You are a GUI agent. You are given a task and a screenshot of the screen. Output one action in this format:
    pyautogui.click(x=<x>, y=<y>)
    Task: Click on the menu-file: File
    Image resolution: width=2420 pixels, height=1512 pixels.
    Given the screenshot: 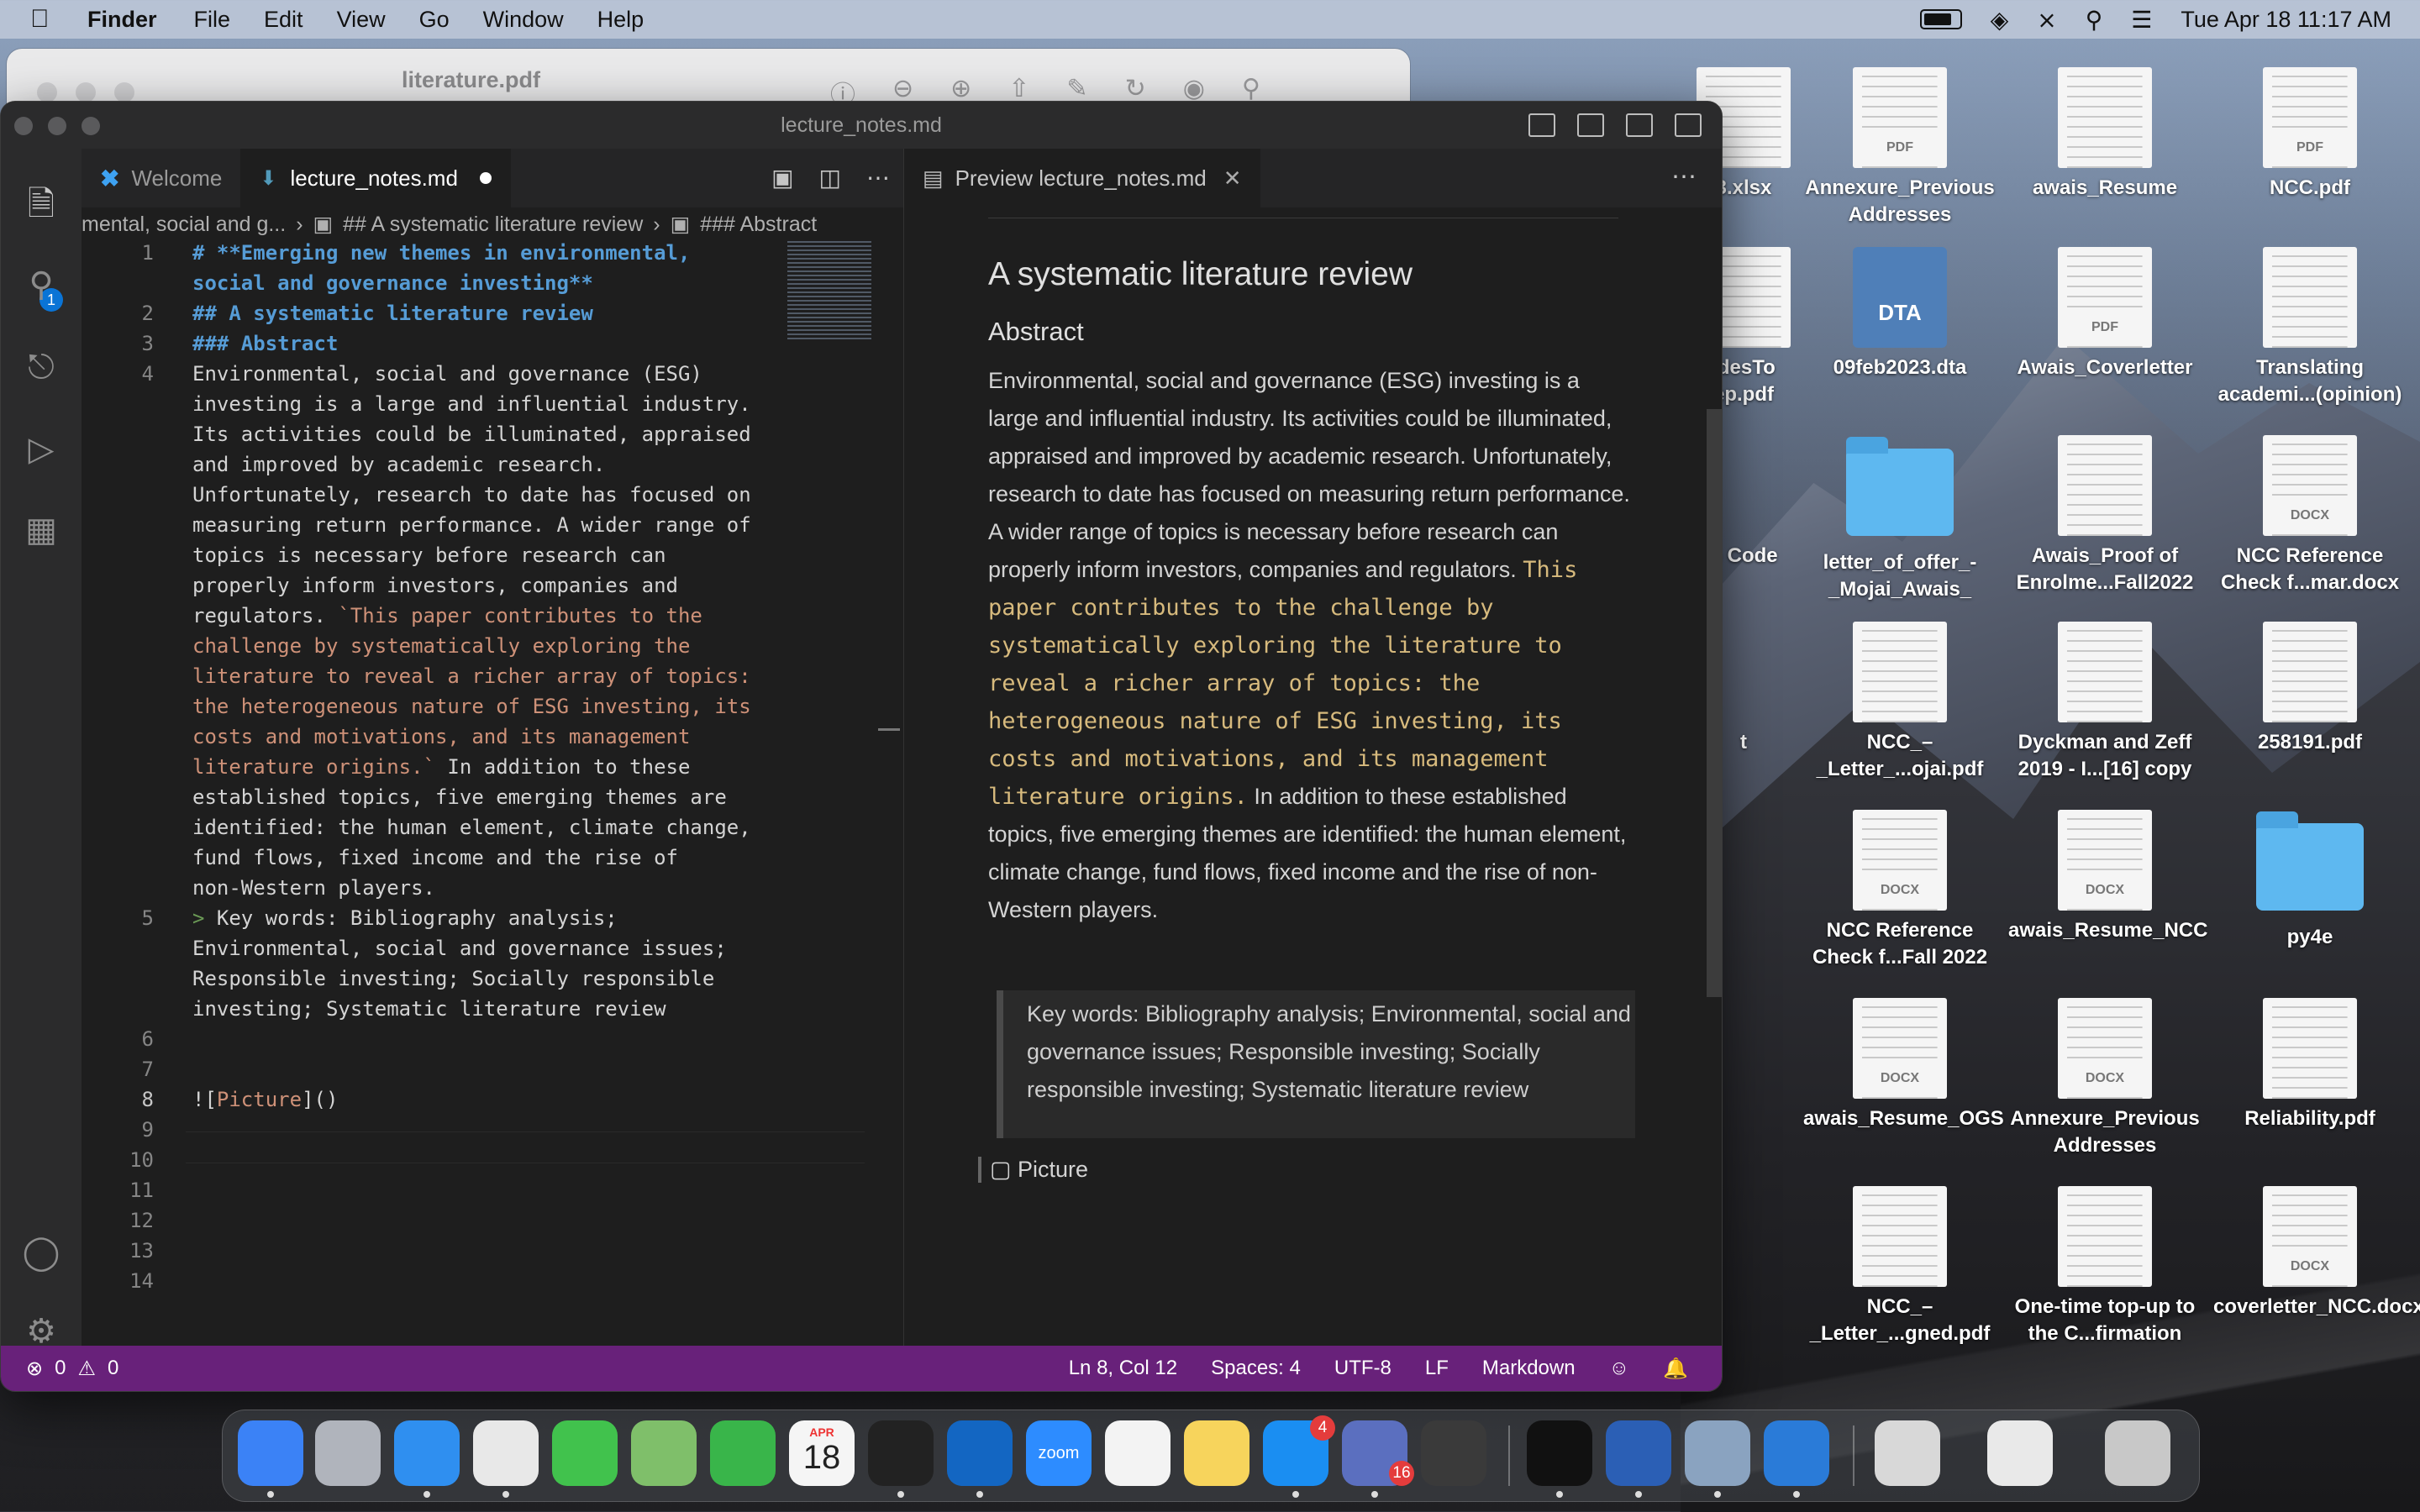 What is the action you would take?
    pyautogui.click(x=212, y=20)
    